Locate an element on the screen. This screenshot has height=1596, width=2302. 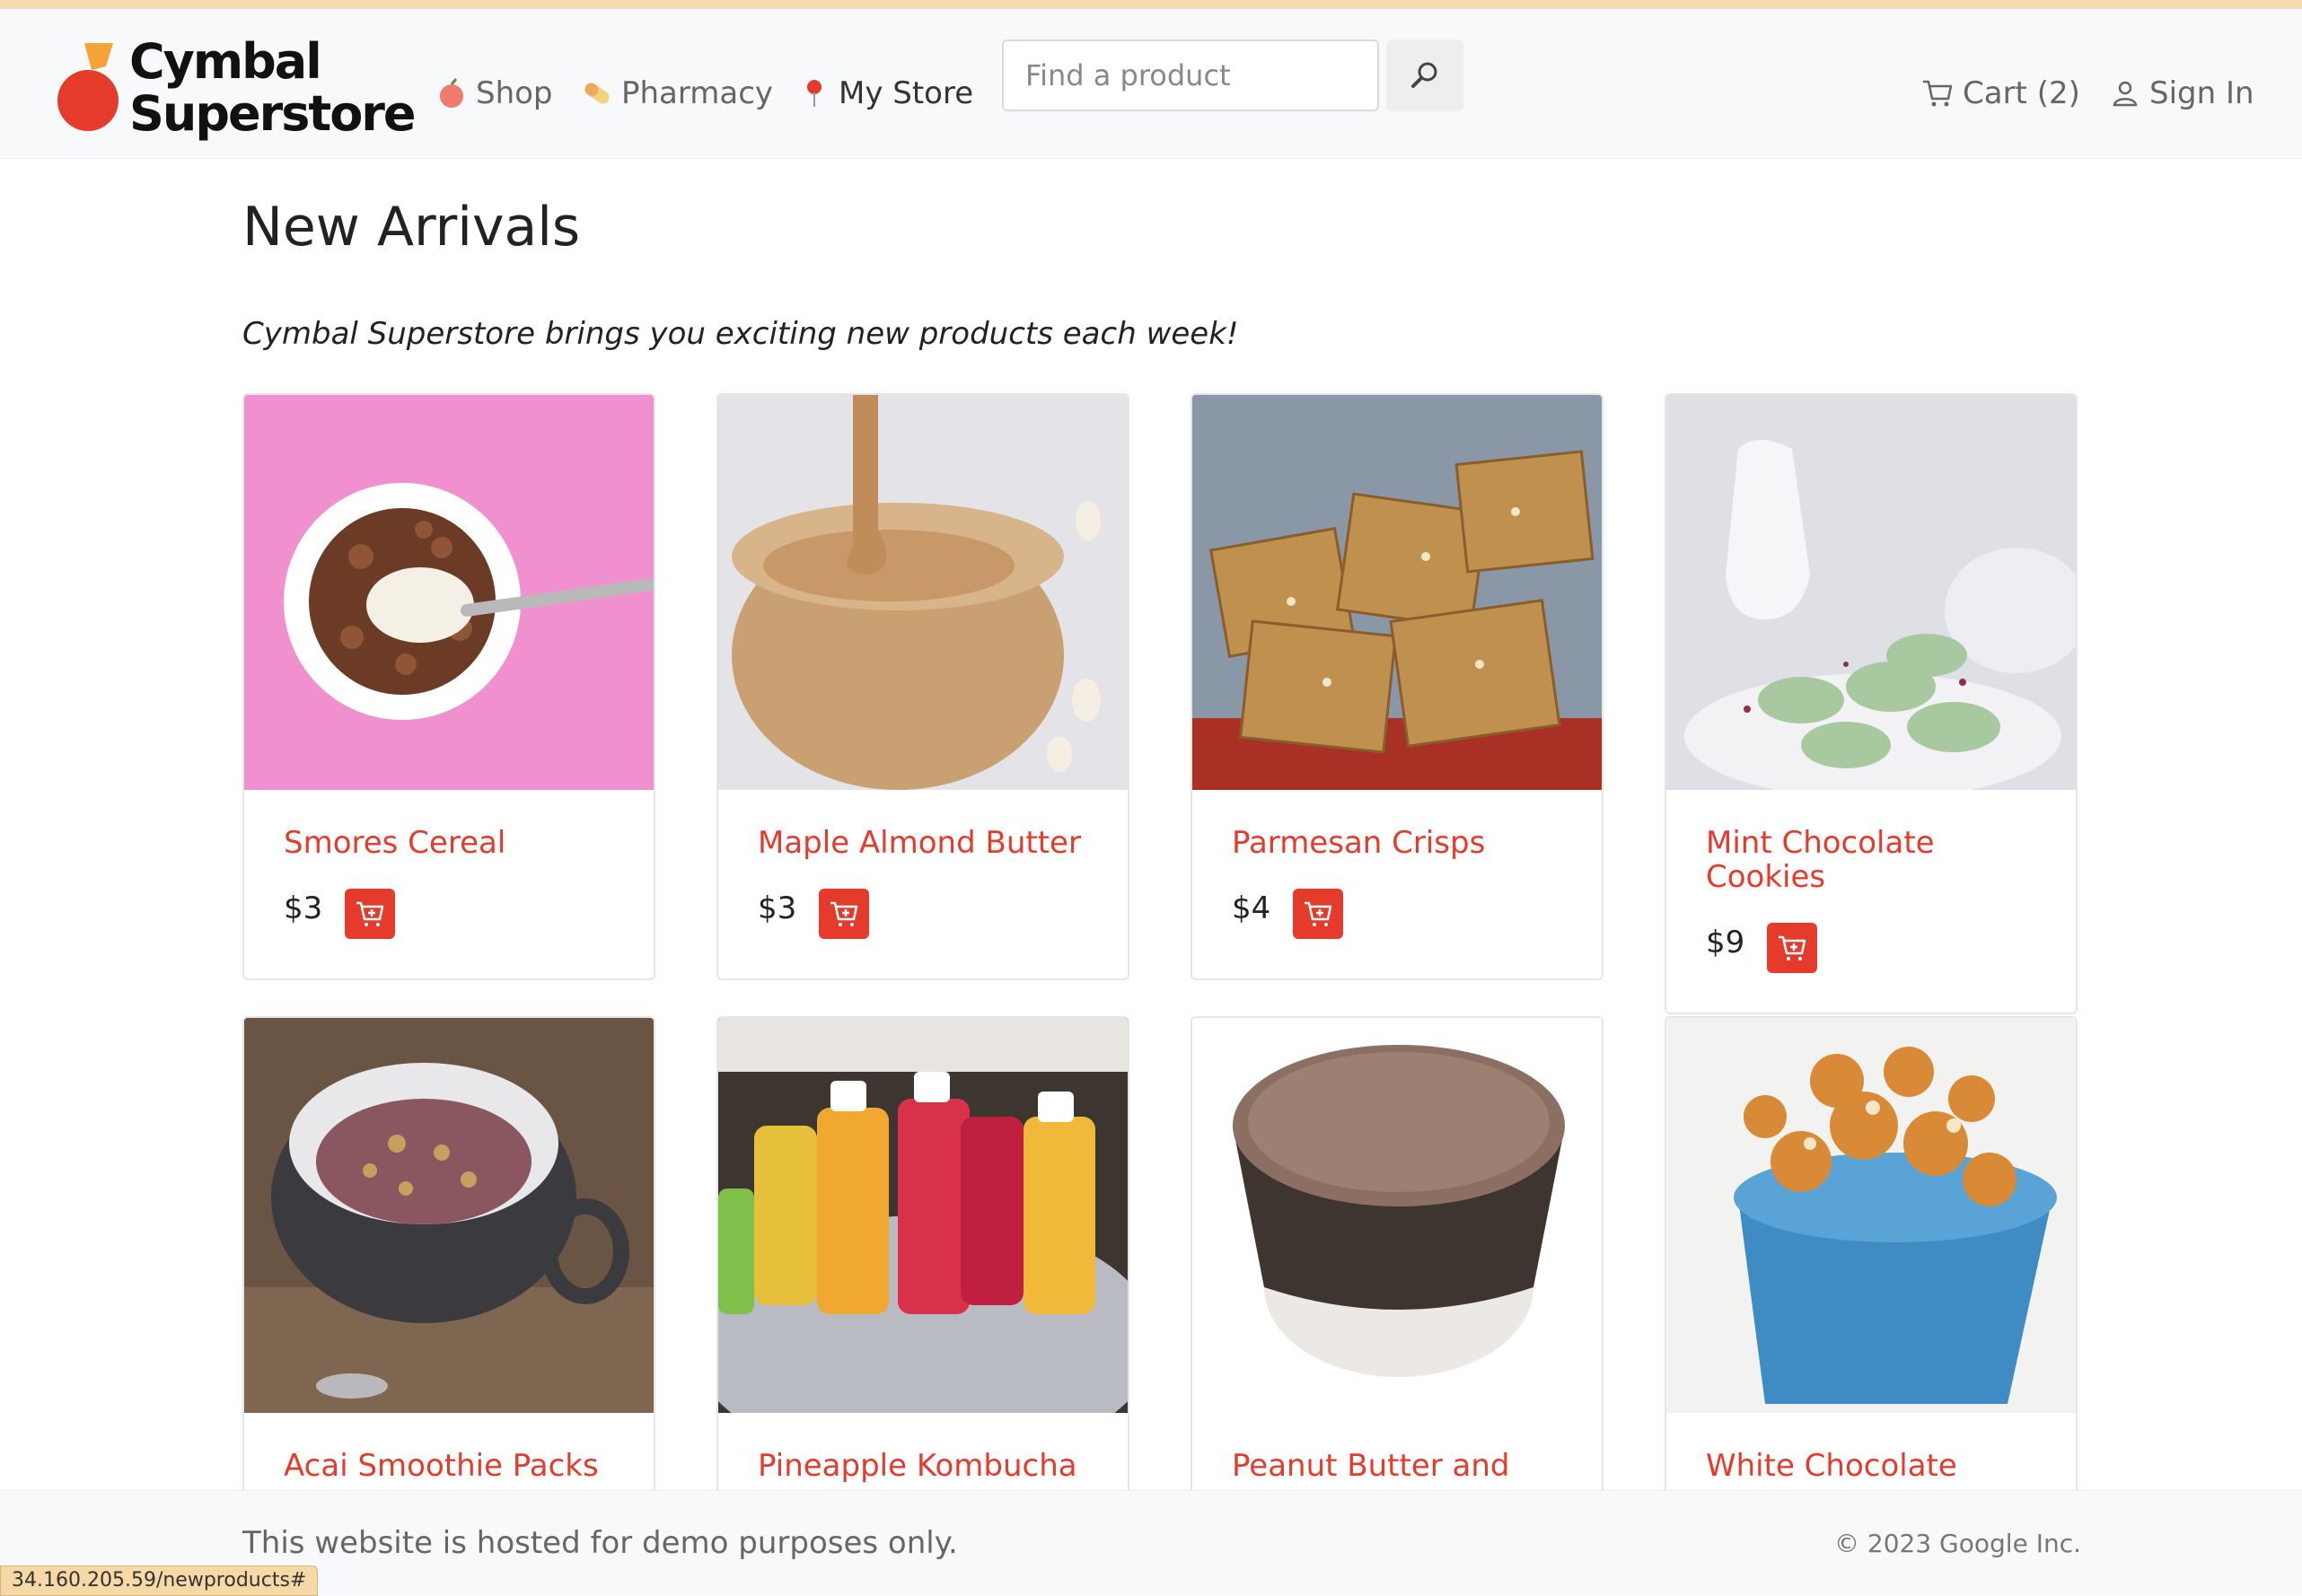
nav-my-store-label: My Store is located at coordinates (906, 93).